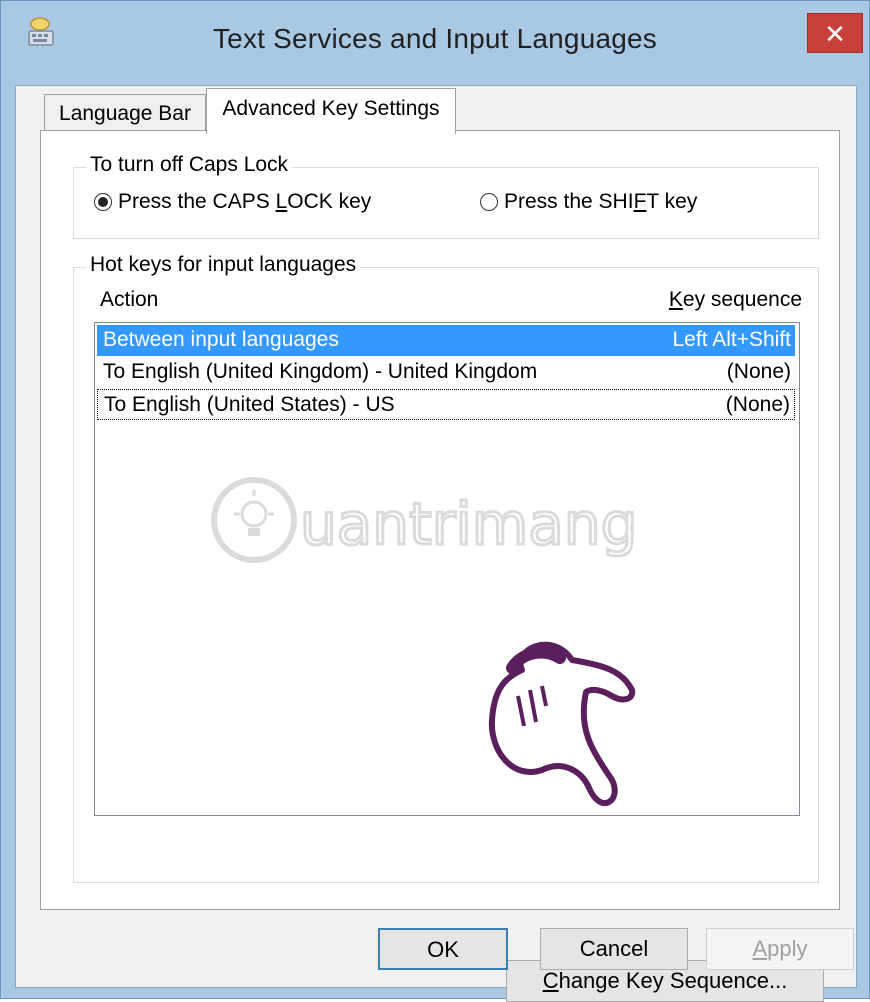  What do you see at coordinates (129, 299) in the screenshot?
I see `column-header-action: Action` at bounding box center [129, 299].